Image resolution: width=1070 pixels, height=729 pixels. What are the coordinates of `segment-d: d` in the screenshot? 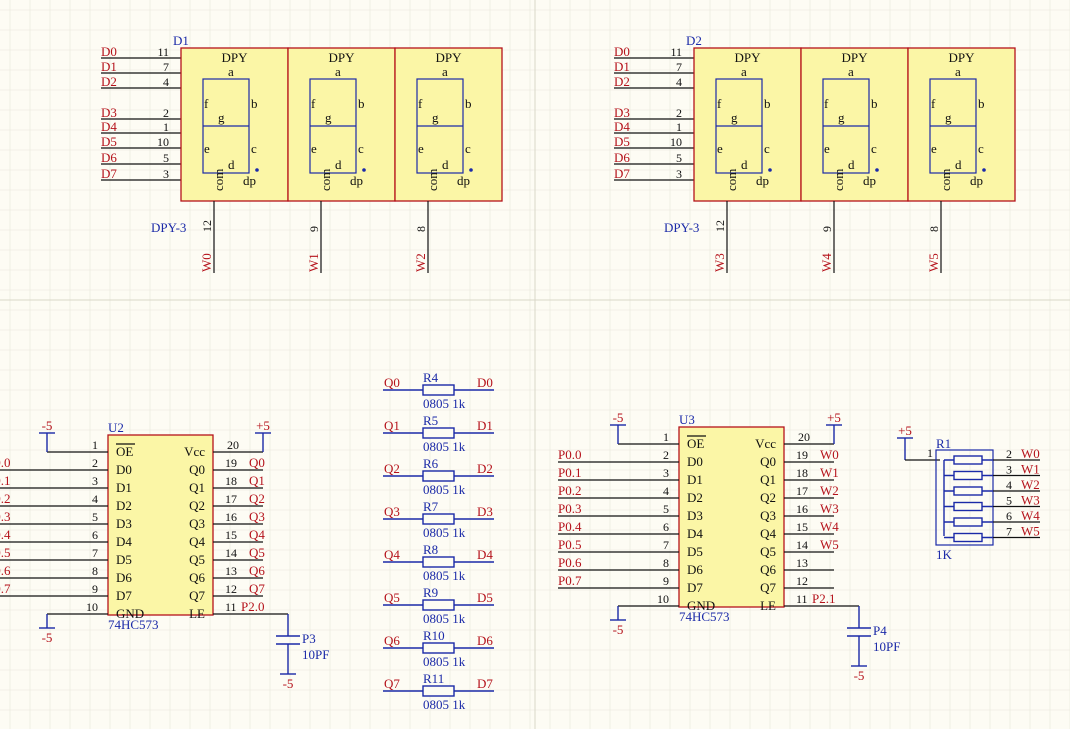 It's located at (338, 164).